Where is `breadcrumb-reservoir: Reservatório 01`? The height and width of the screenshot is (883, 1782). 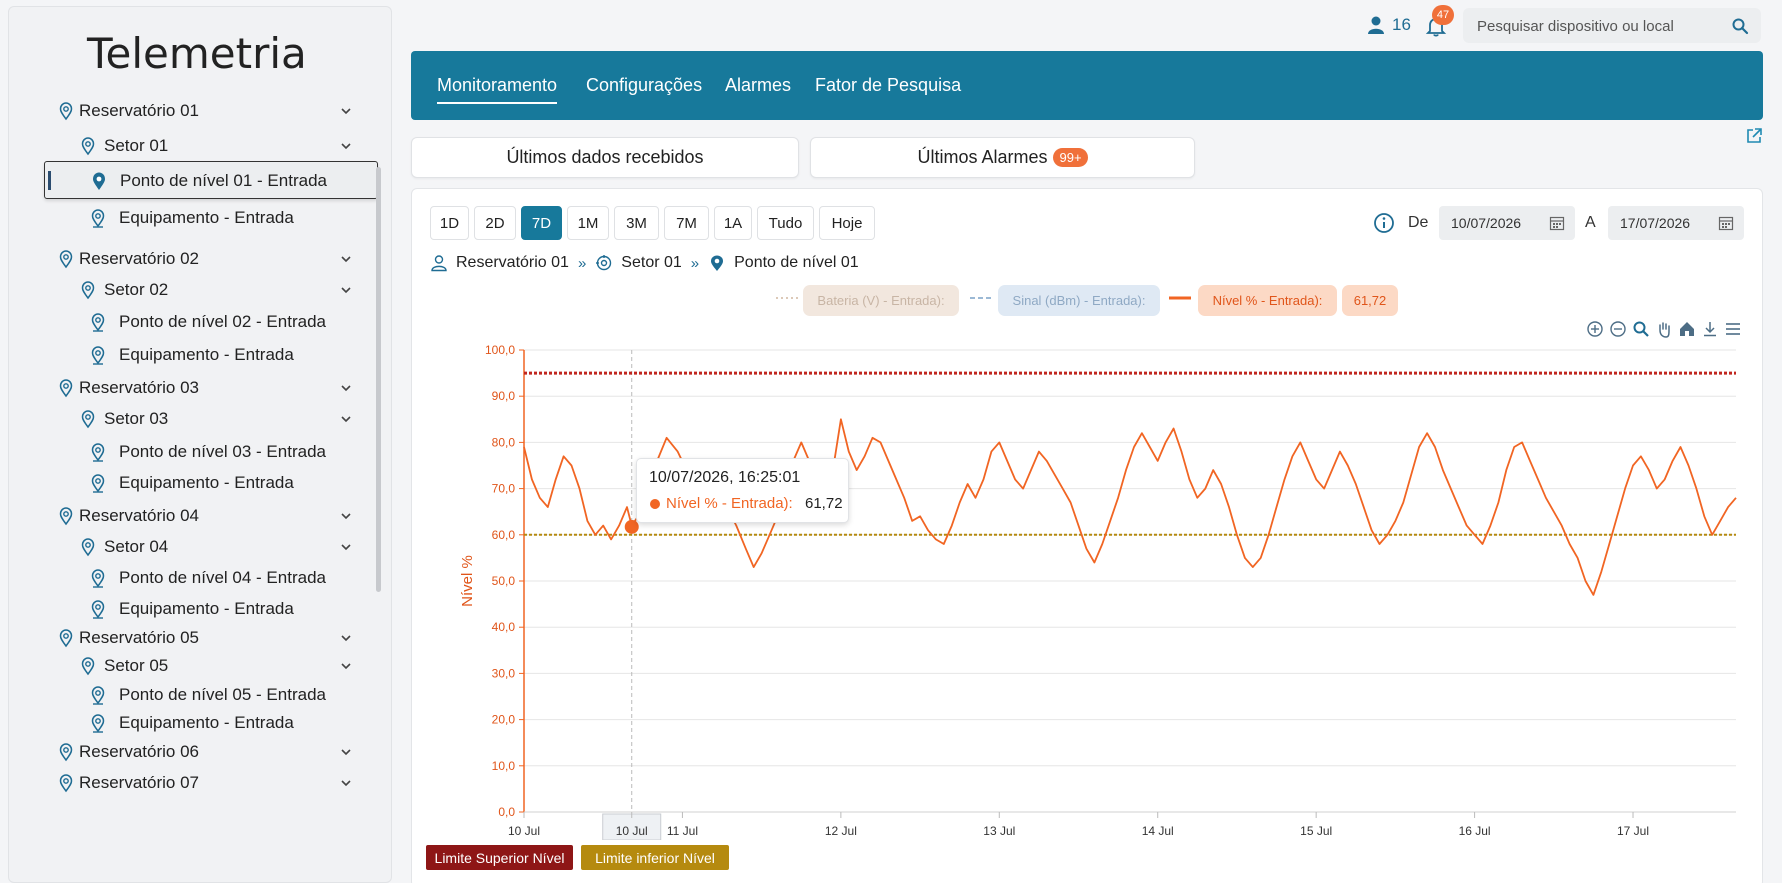 breadcrumb-reservoir: Reservatório 01 is located at coordinates (512, 263).